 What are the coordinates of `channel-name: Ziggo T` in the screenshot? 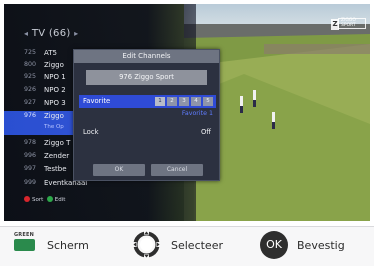 It's located at (57, 143).